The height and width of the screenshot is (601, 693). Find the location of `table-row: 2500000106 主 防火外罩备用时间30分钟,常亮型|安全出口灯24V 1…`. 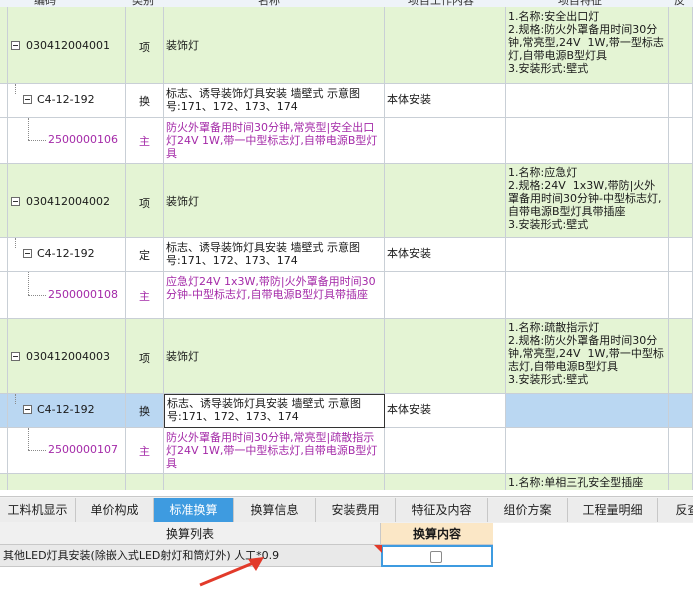

table-row: 2500000106 主 防火外罩备用时间30分钟,常亮型|安全出口灯24V 1… is located at coordinates (346, 141).